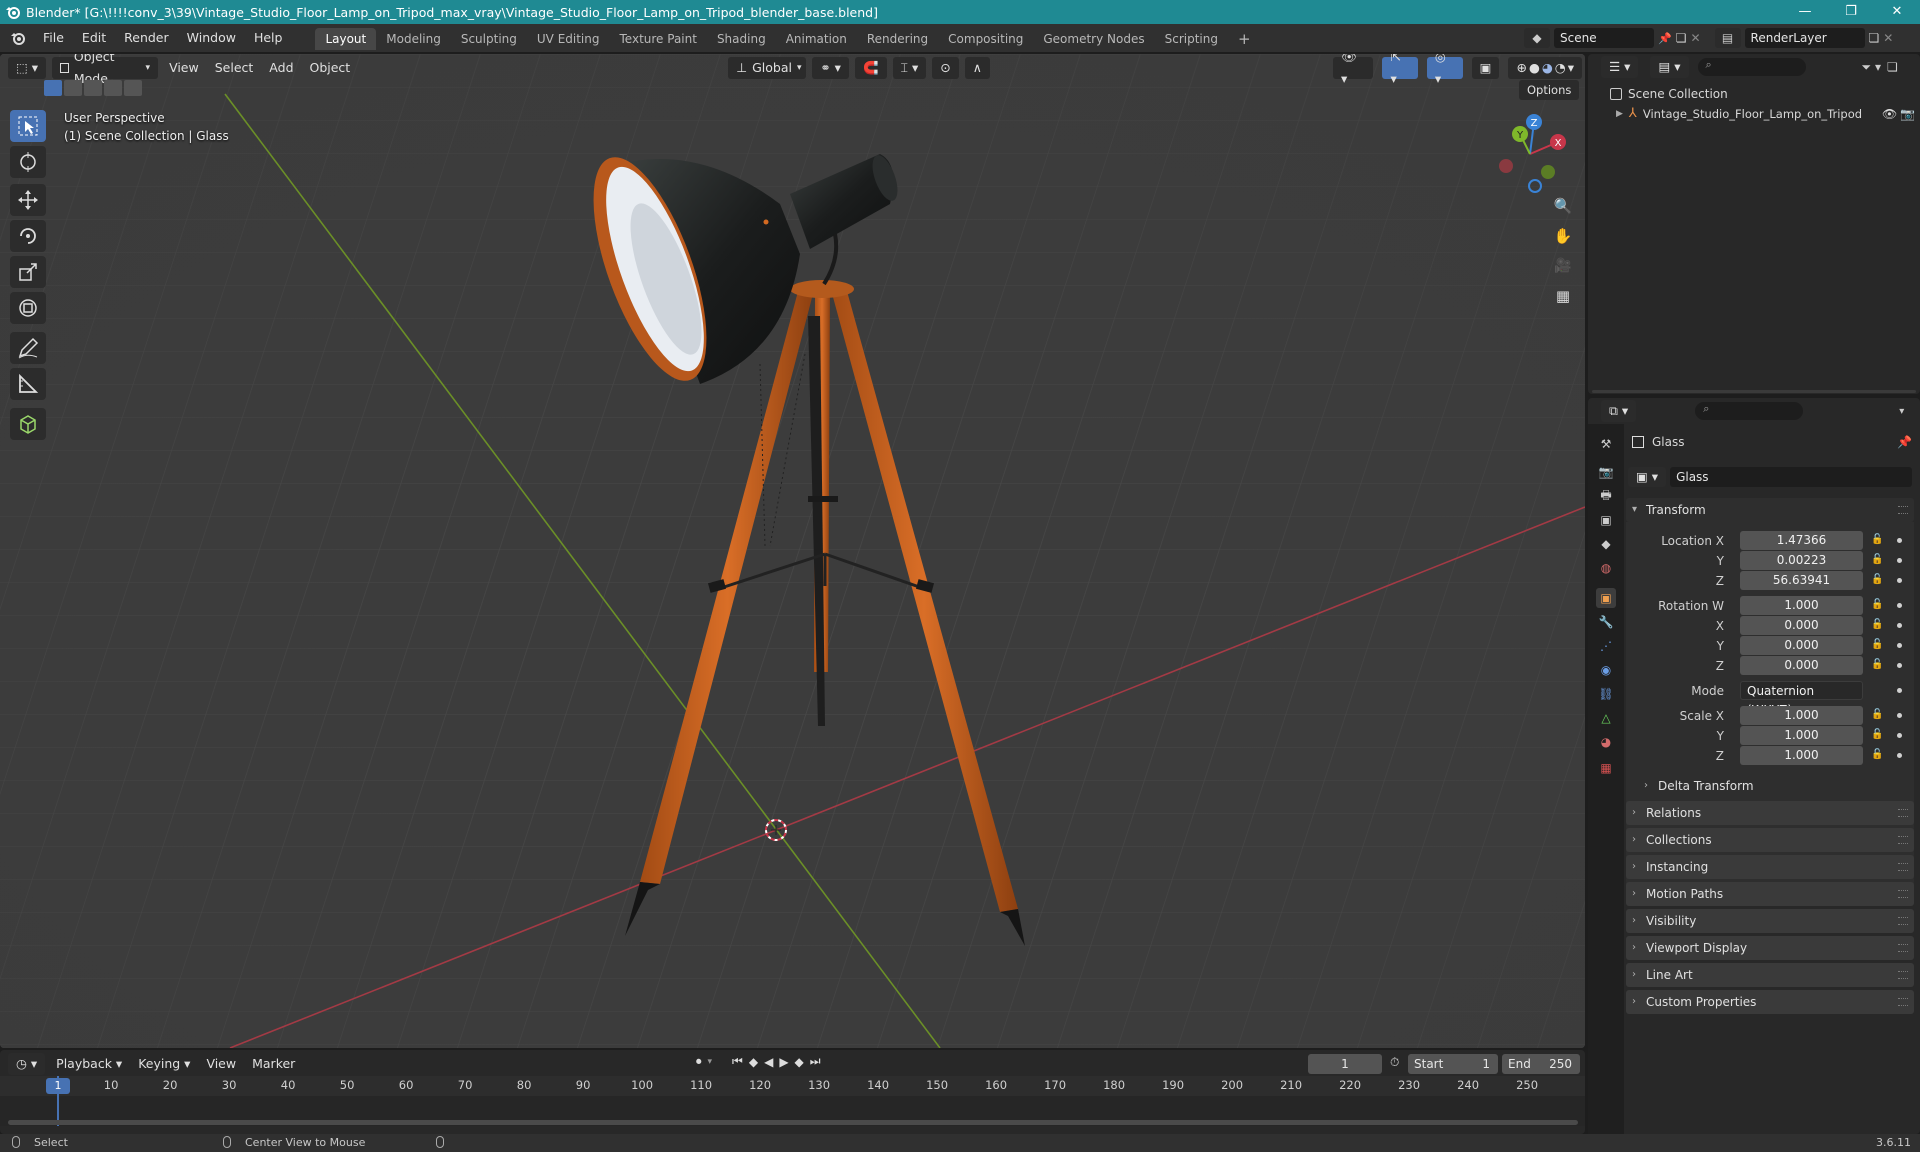 This screenshot has height=1152, width=1920. Describe the element at coordinates (1801, 699) in the screenshot. I see `rotation-mode-dropdown: Quaternion (WXYZ)▾` at that location.